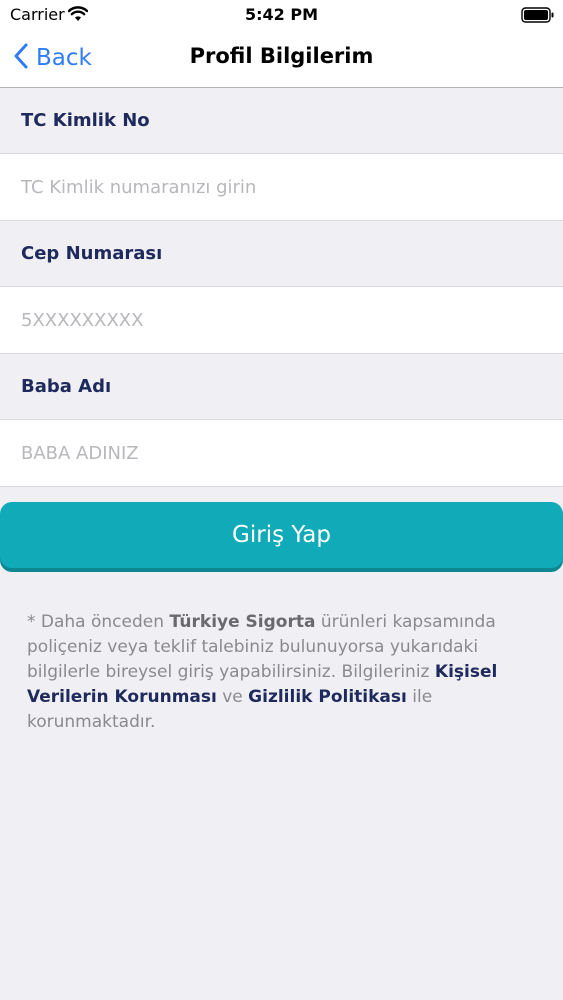  What do you see at coordinates (281, 535) in the screenshot?
I see `login-button: Giriş Yap` at bounding box center [281, 535].